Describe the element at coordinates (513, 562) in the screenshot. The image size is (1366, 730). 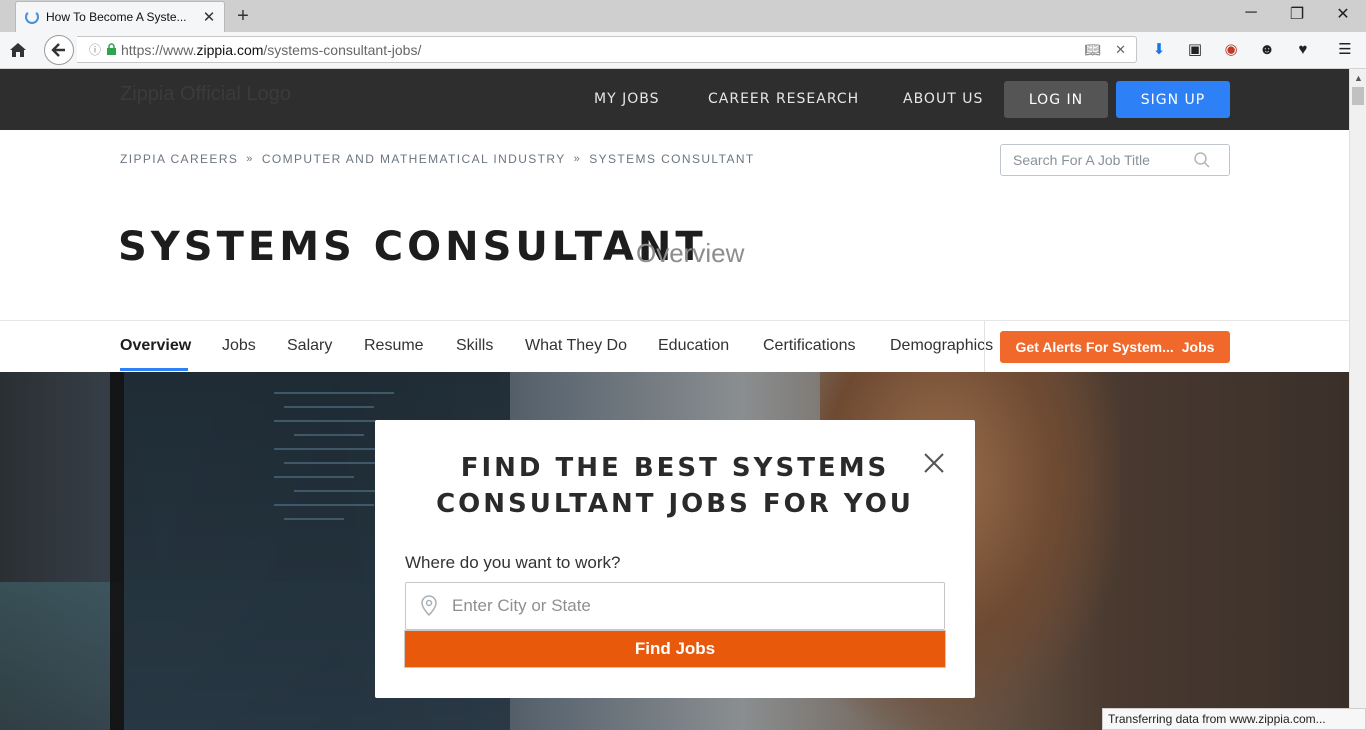
I see `location-label: Where do you want to work?` at that location.